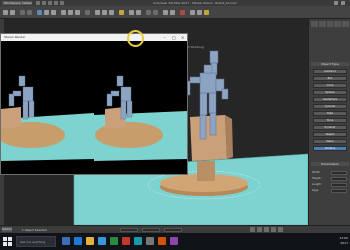  What do you see at coordinates (151, 230) in the screenshot?
I see `y-coordinate-field` at bounding box center [151, 230].